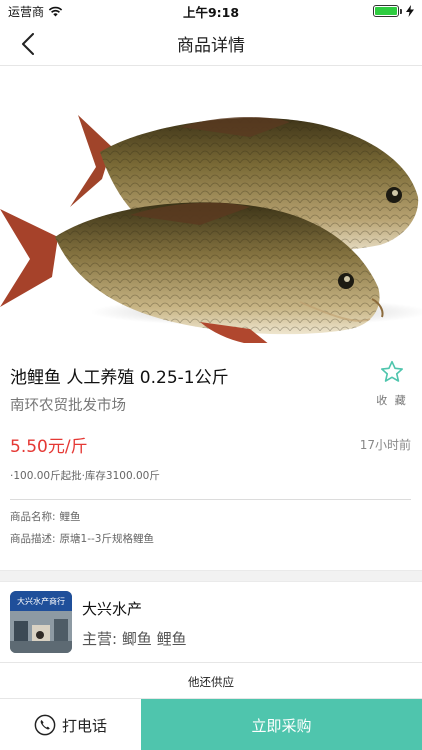 Image resolution: width=422 pixels, height=750 pixels. Describe the element at coordinates (211, 622) in the screenshot. I see `seller-card: 大兴水产商行 大兴水产 主营: 鲫鱼 鲤鱼` at that location.